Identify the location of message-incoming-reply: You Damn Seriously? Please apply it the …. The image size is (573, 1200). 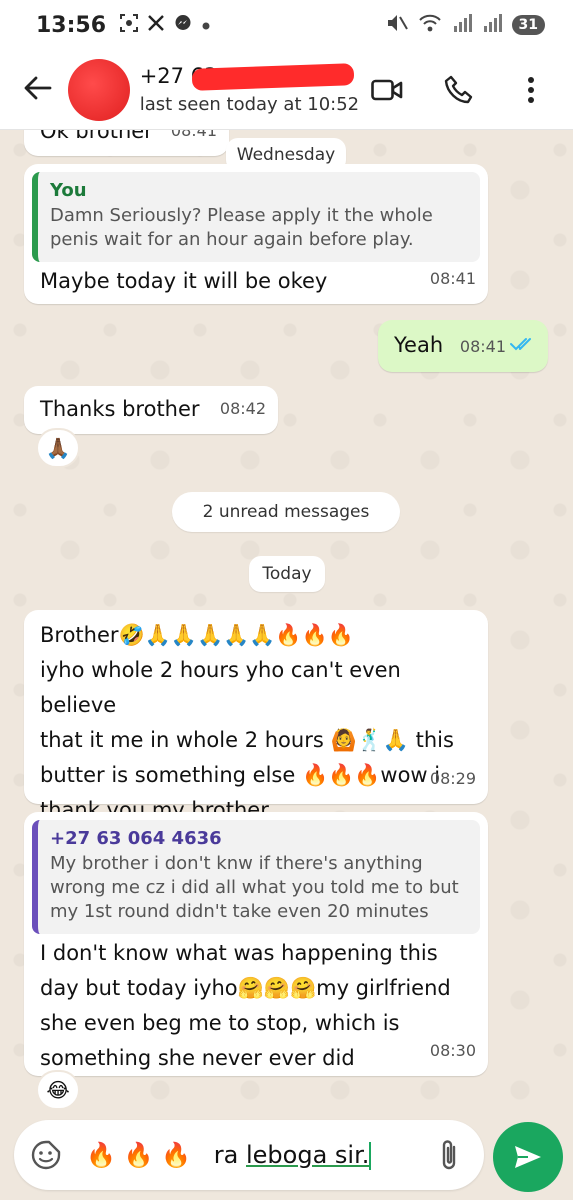
(256, 234).